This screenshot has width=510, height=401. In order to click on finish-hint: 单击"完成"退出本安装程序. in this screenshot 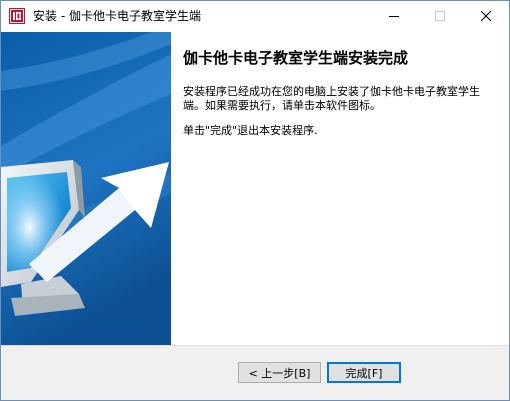, I will do `click(250, 130)`.